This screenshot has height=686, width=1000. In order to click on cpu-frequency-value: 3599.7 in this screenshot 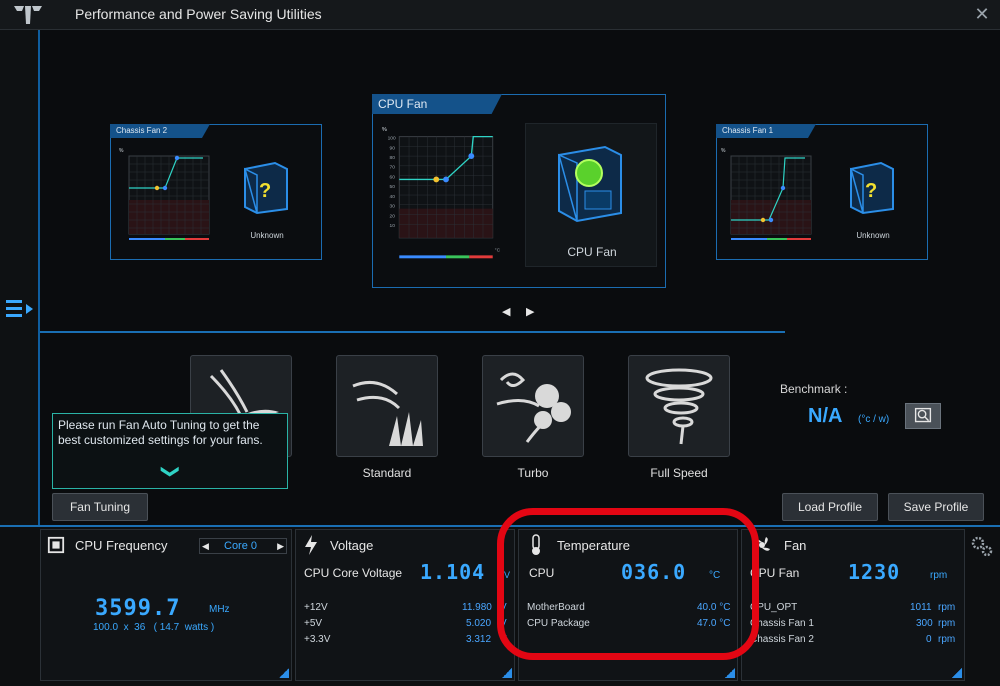, I will do `click(138, 608)`.